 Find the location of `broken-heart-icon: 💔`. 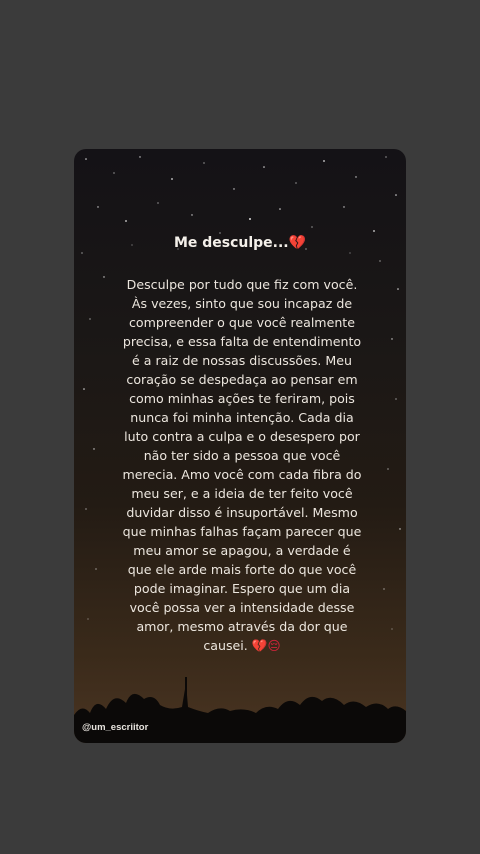

broken-heart-icon: 💔 is located at coordinates (297, 243).